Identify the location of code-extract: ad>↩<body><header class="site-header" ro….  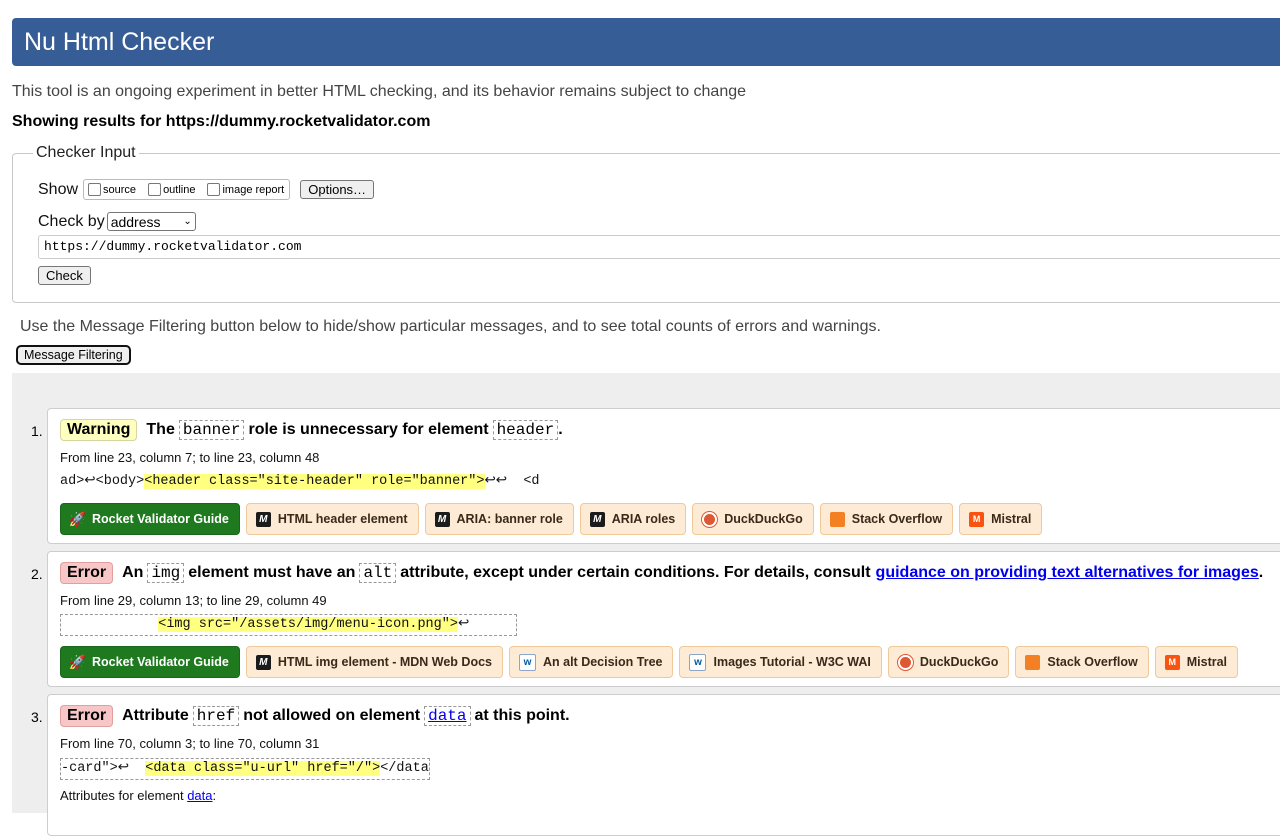
(300, 481).